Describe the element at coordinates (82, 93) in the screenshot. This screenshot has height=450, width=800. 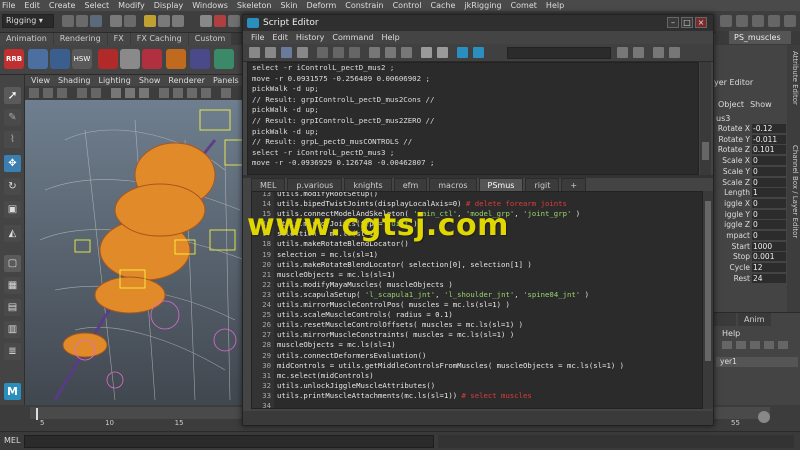
I see `grid-toggle-icon` at that location.